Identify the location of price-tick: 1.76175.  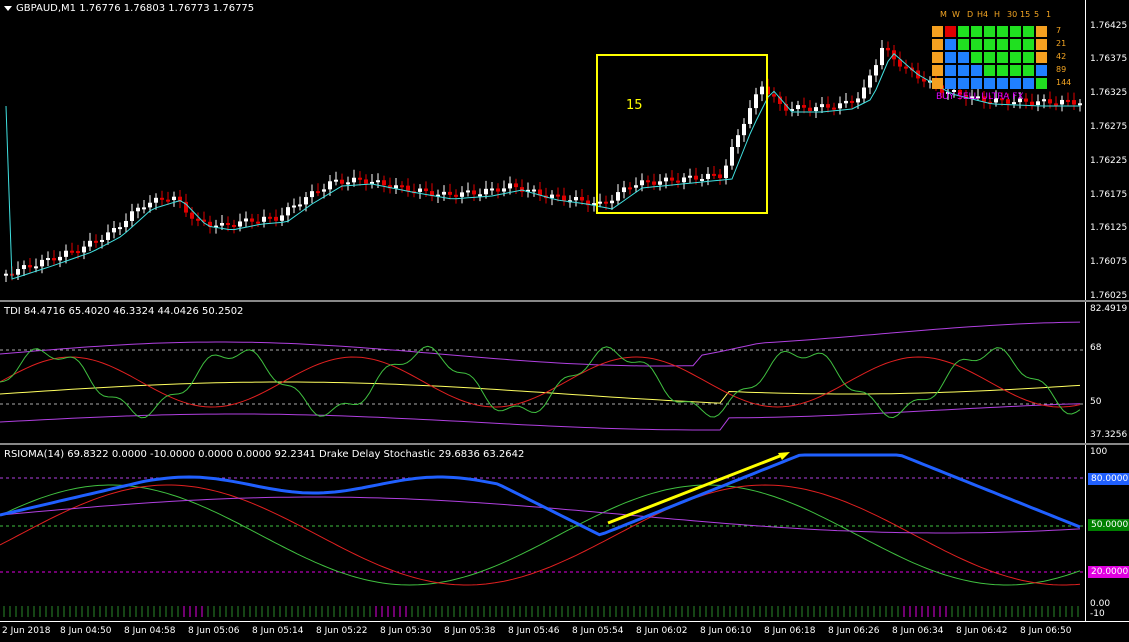
(1109, 195).